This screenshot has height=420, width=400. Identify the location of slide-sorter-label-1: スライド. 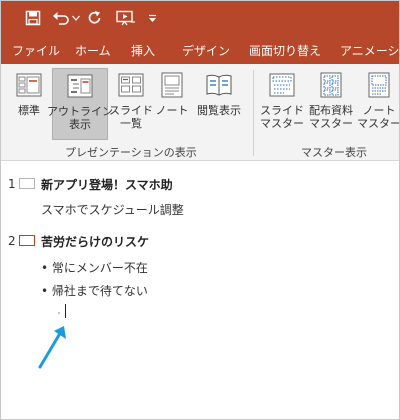
(131, 110).